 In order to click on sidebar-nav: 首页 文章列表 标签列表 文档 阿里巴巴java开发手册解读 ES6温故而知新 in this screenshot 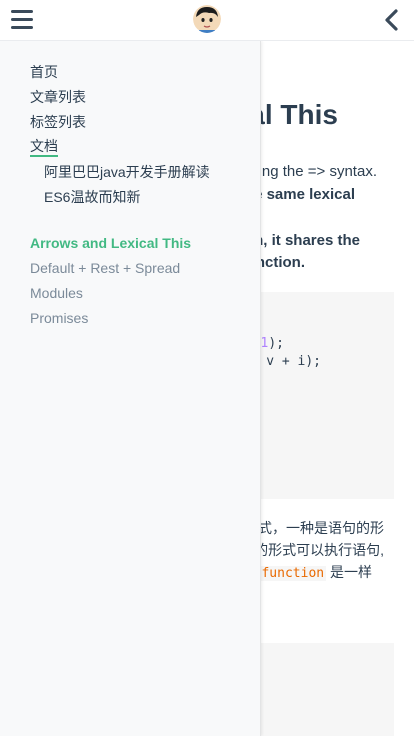, I will do `click(120, 137)`.